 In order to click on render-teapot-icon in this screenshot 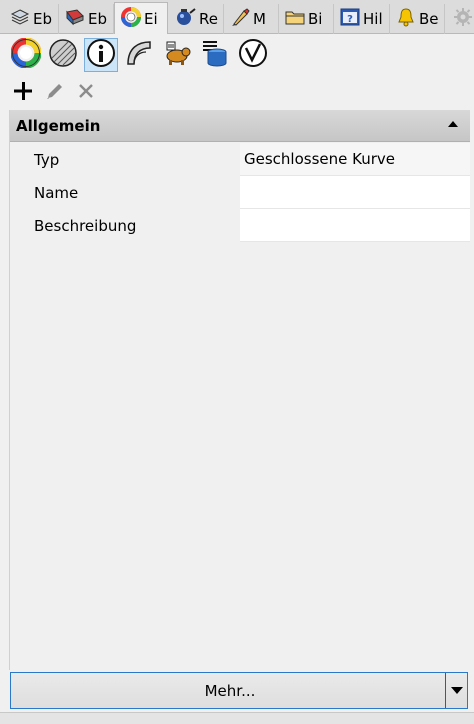, I will do `click(185, 19)`.